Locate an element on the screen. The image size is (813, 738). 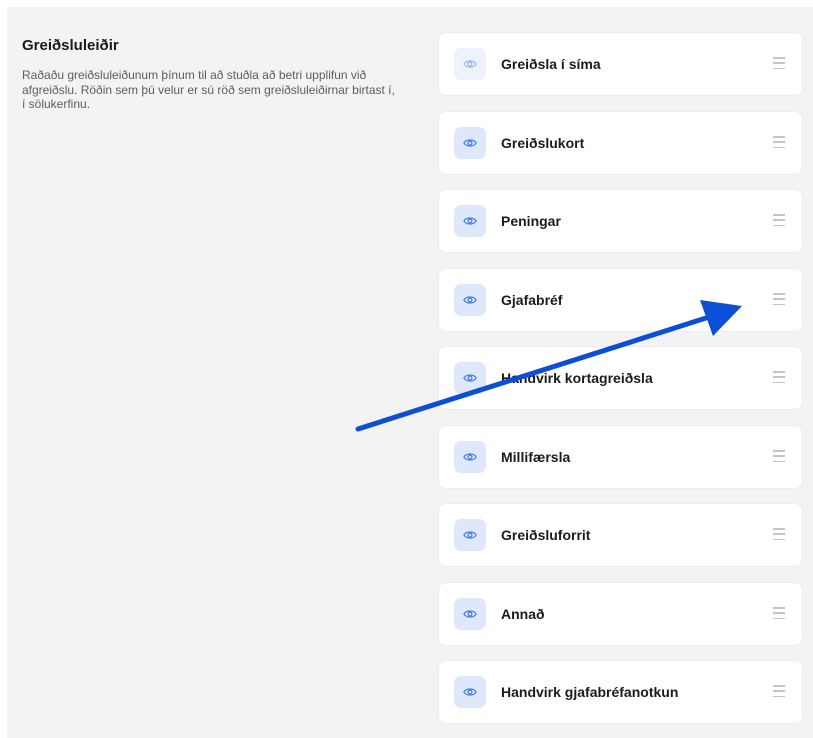
payment-method-label: Peningar is located at coordinates (531, 221).